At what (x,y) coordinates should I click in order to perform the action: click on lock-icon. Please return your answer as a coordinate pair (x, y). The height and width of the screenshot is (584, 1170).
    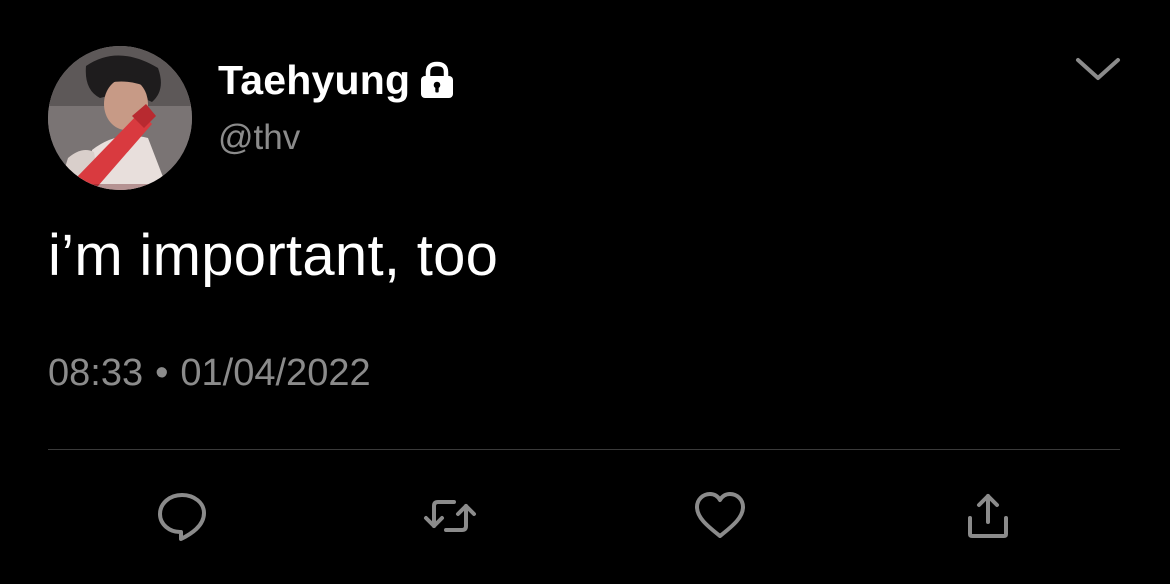
    Looking at the image, I should click on (437, 80).